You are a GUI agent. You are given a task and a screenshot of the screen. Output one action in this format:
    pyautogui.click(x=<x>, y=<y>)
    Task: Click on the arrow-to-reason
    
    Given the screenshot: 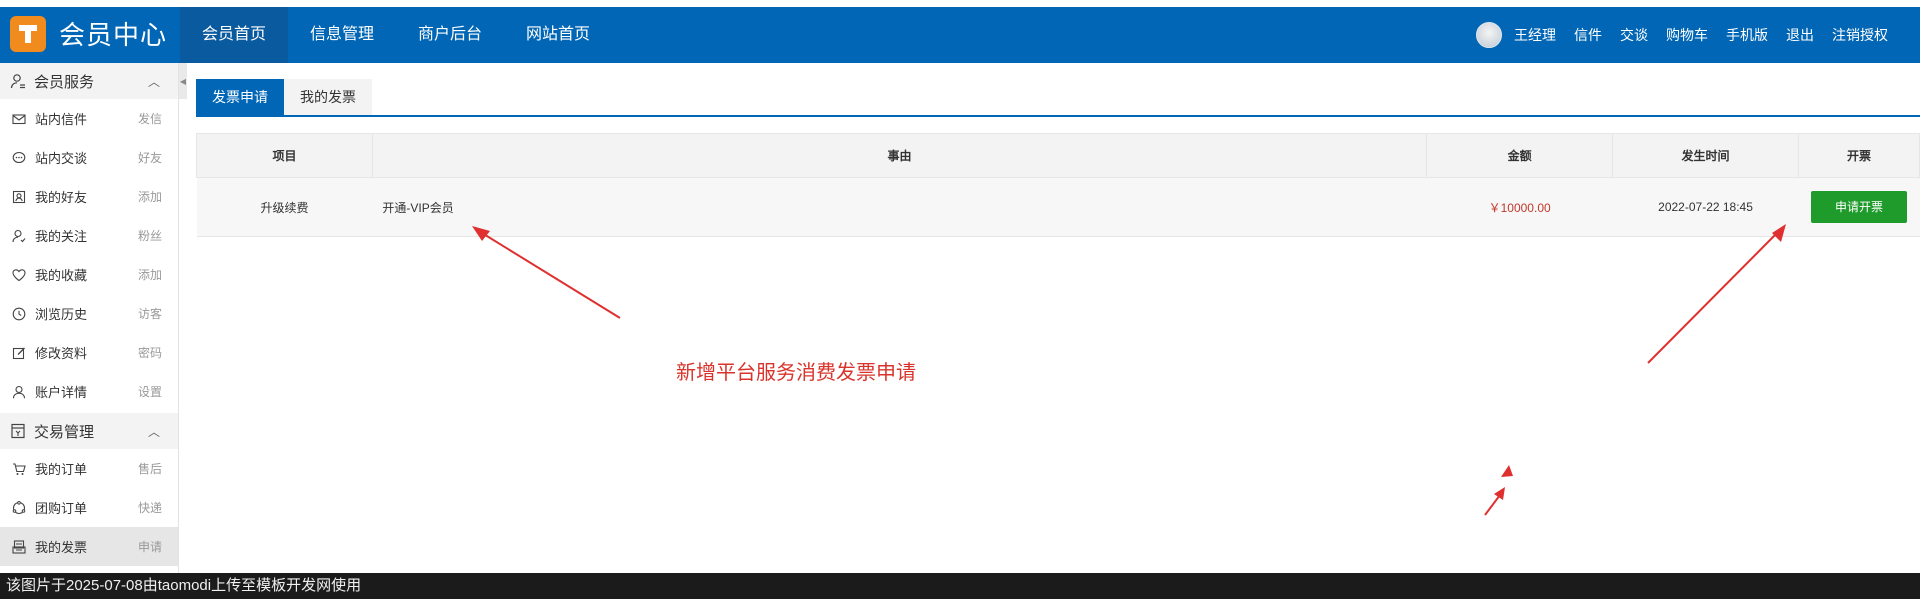 What is the action you would take?
    pyautogui.click(x=546, y=272)
    